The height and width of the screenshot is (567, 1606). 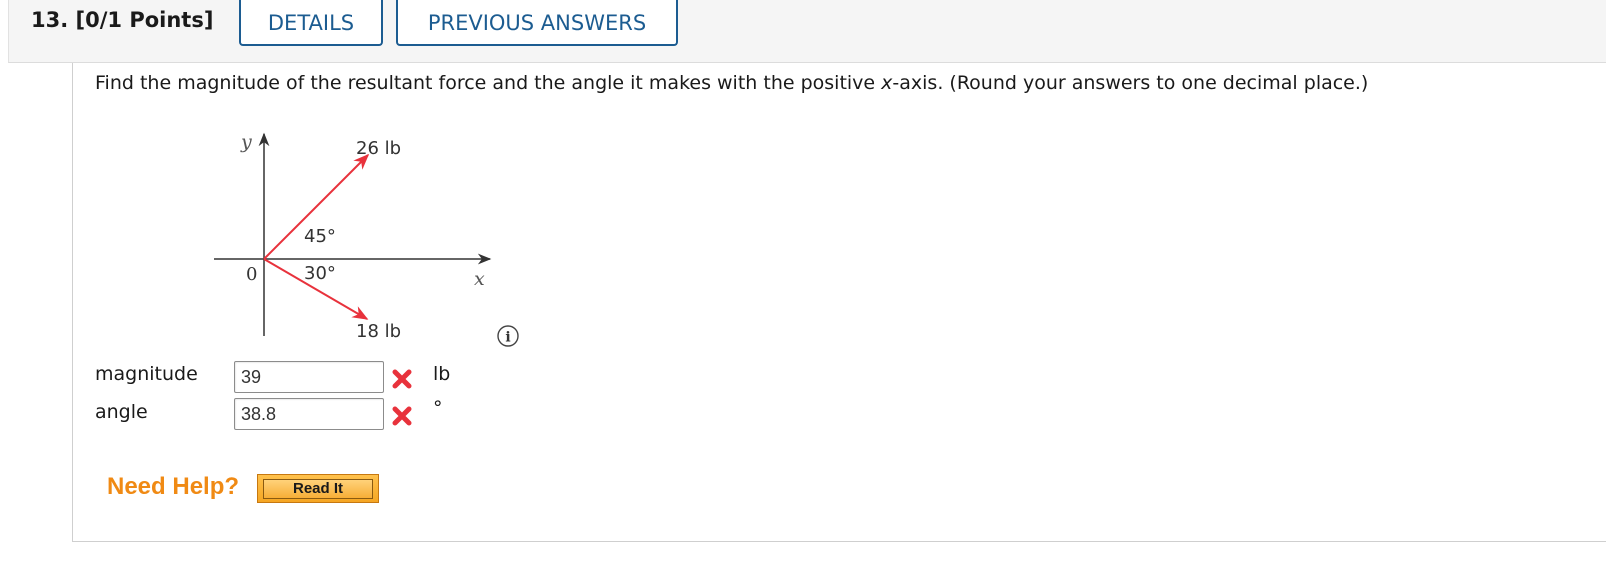 I want to click on angle-down-label: 30°, so click(x=320, y=273).